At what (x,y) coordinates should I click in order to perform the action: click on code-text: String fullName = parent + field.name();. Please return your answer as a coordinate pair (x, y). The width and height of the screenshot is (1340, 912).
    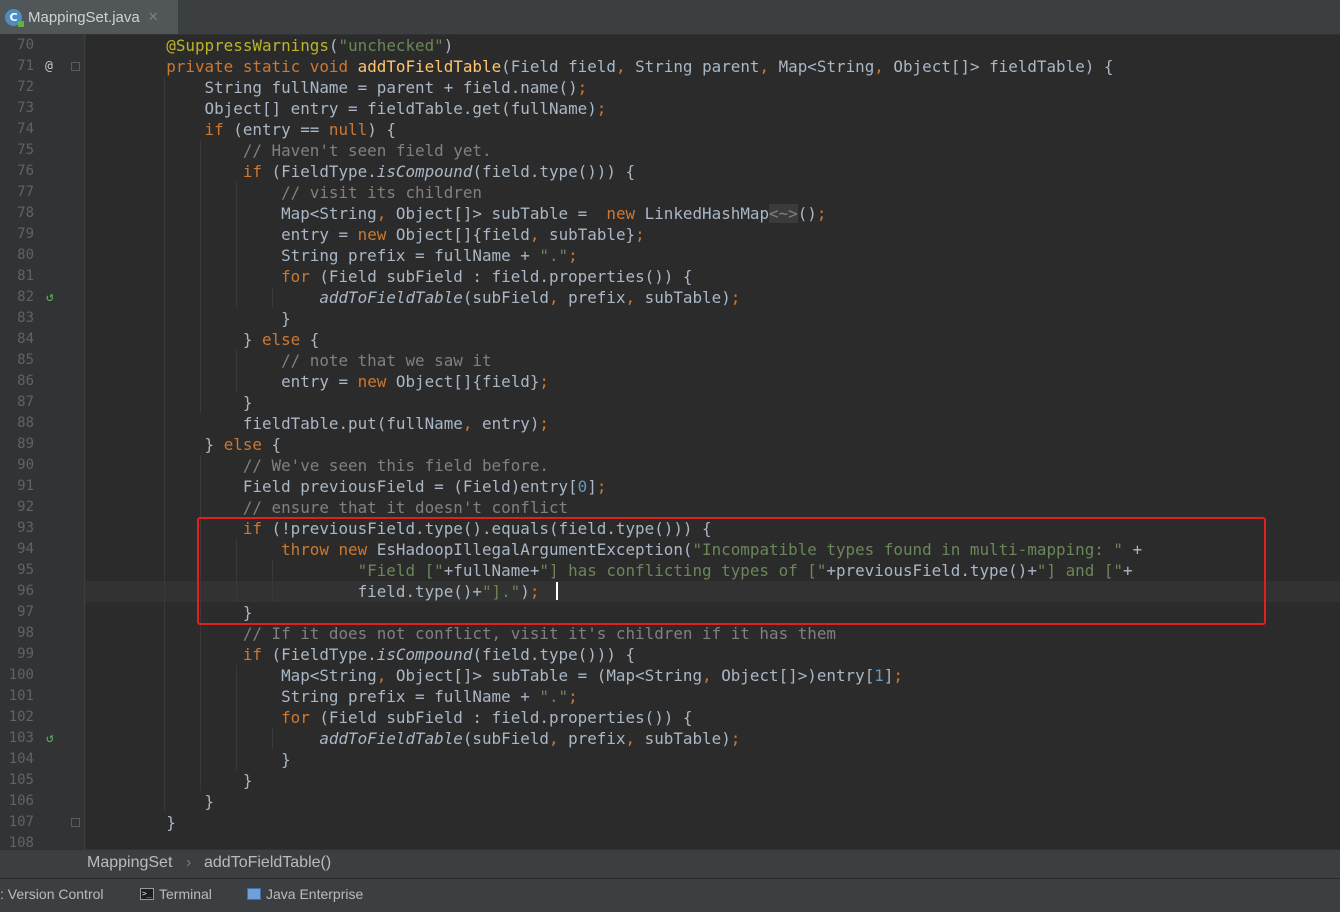
    Looking at the image, I should click on (358, 87).